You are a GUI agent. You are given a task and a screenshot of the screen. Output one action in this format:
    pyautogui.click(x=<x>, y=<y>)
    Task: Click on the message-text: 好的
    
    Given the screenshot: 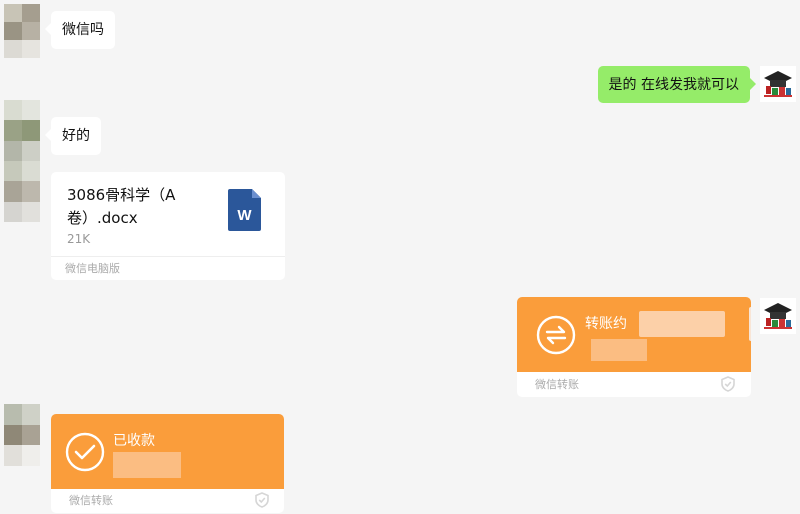 What is the action you would take?
    pyautogui.click(x=76, y=136)
    